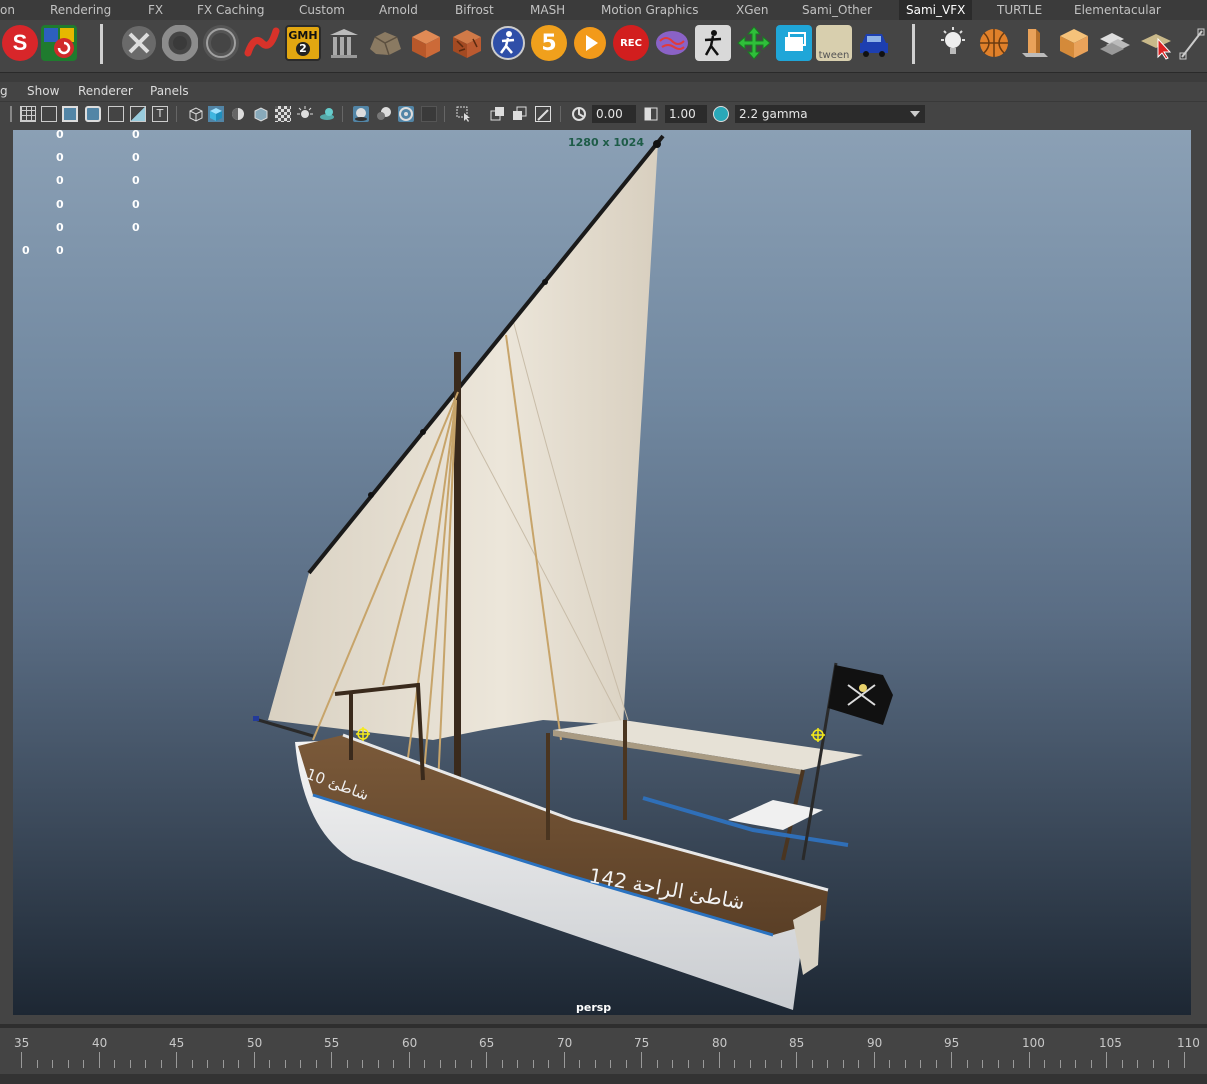  I want to click on tab-bifrost: Bifrost, so click(474, 10).